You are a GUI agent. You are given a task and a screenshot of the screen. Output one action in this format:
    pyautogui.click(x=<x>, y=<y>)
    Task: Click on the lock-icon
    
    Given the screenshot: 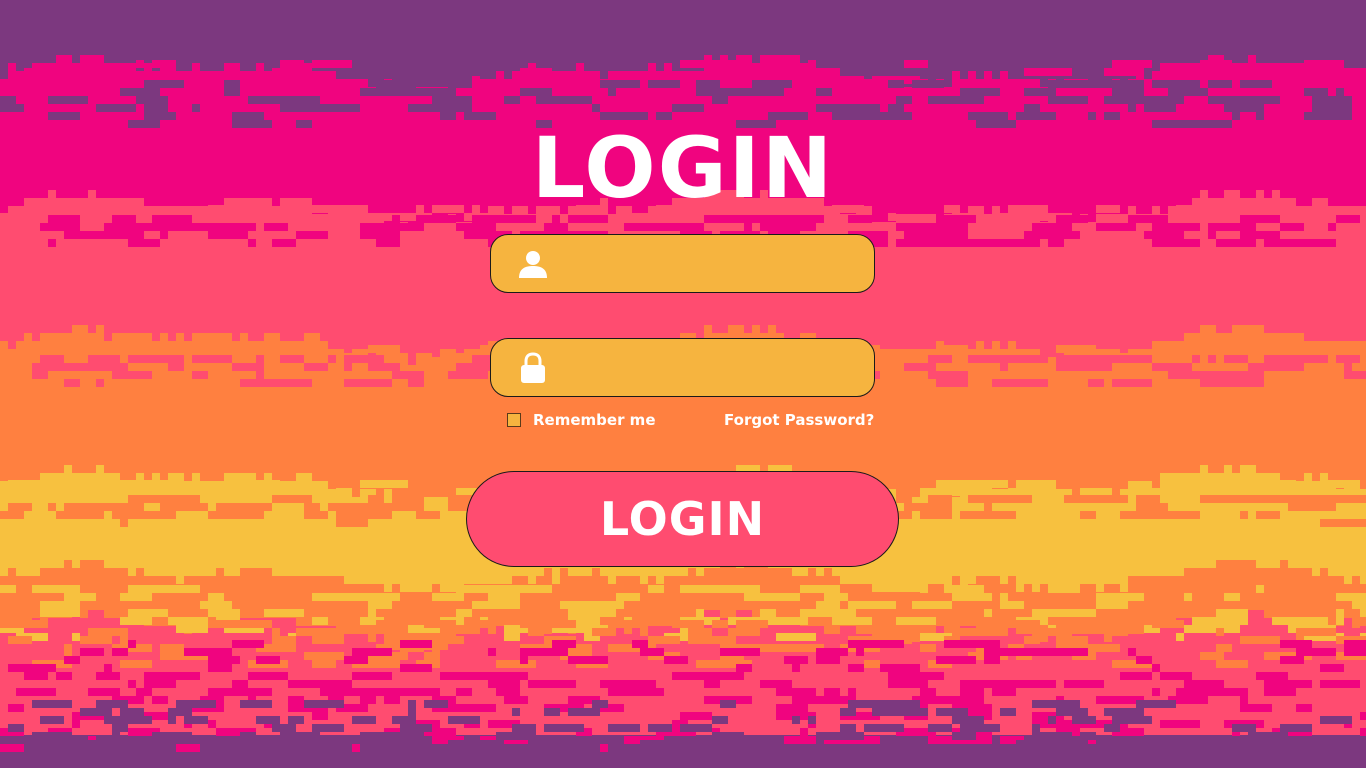 What is the action you would take?
    pyautogui.click(x=533, y=367)
    